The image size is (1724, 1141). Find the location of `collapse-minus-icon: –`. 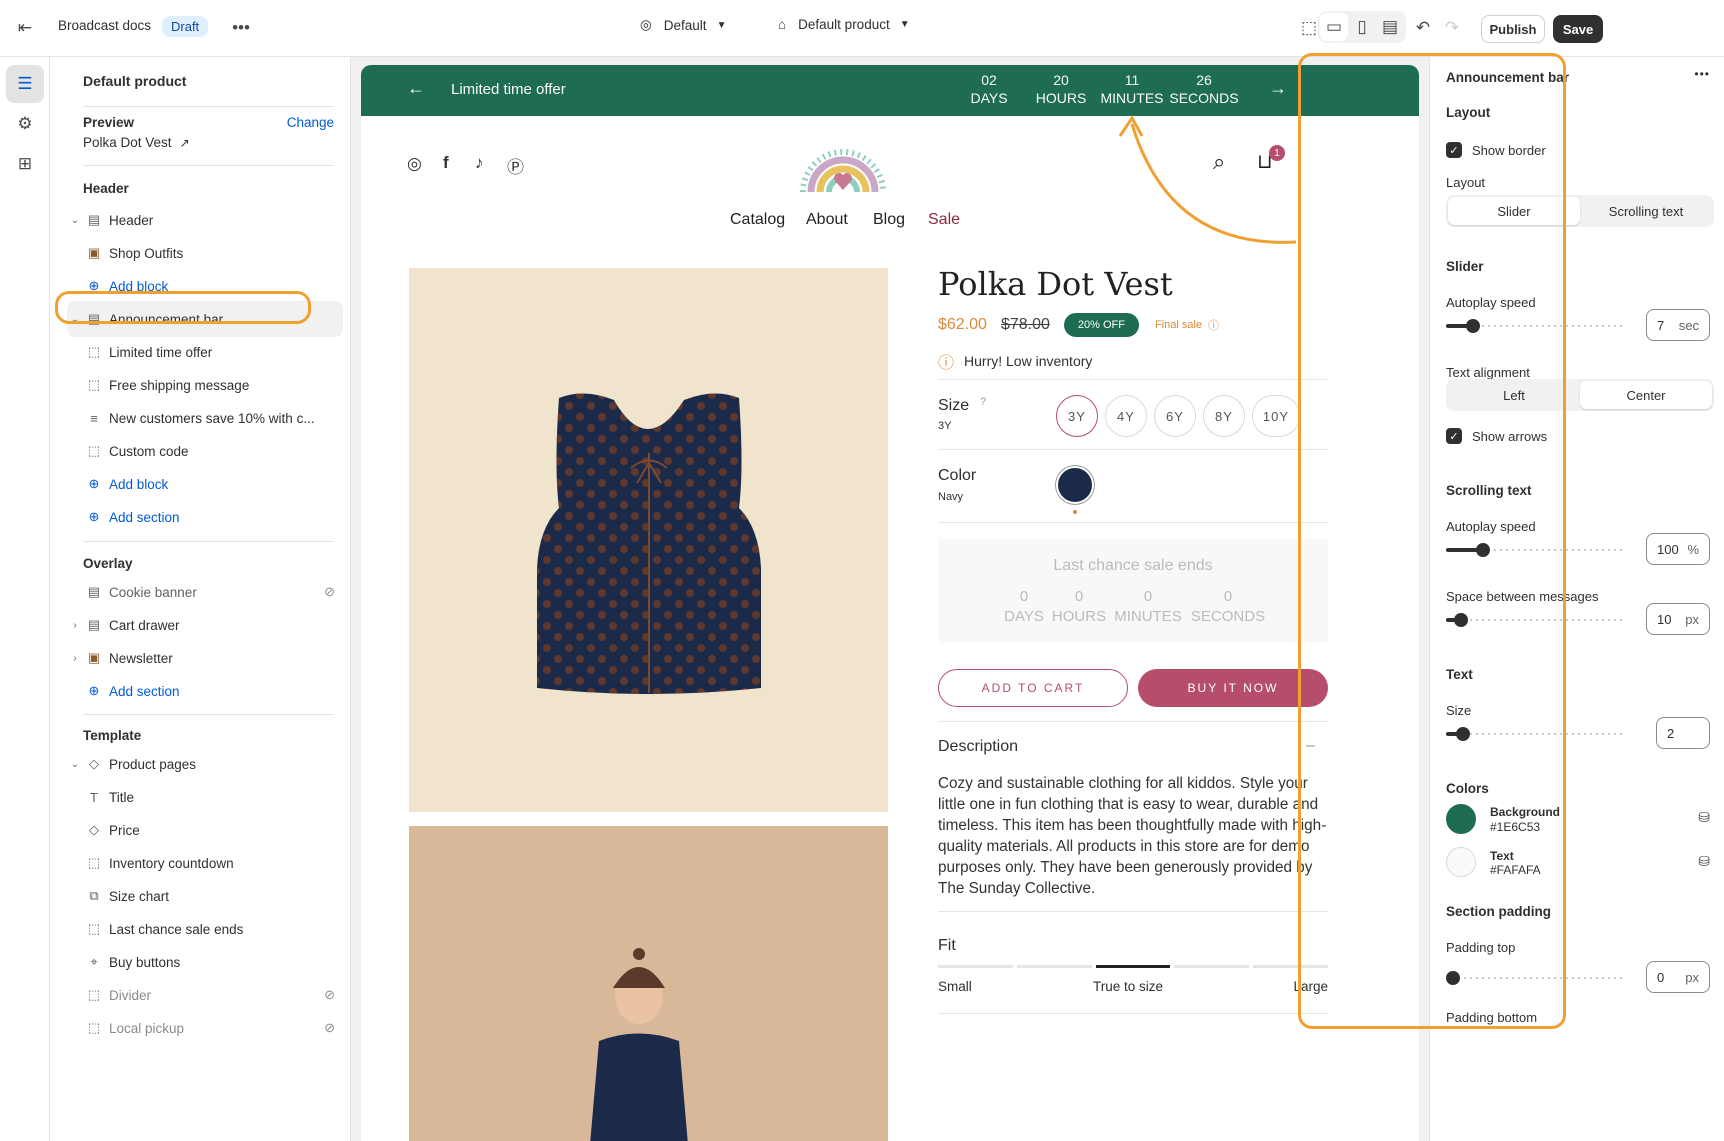

collapse-minus-icon: – is located at coordinates (1310, 746).